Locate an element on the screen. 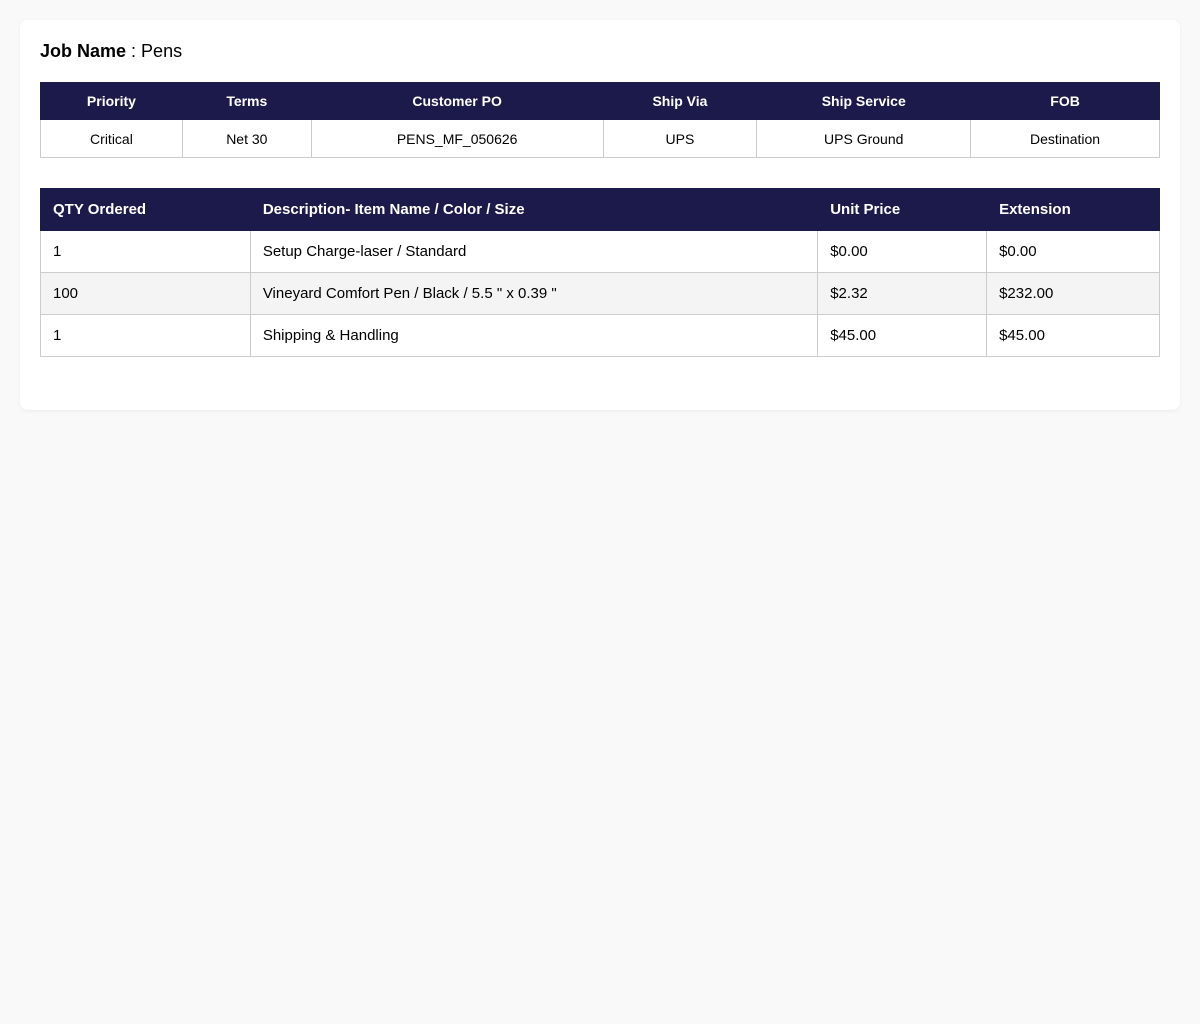  cell-extension: $45.00 is located at coordinates (1073, 335).